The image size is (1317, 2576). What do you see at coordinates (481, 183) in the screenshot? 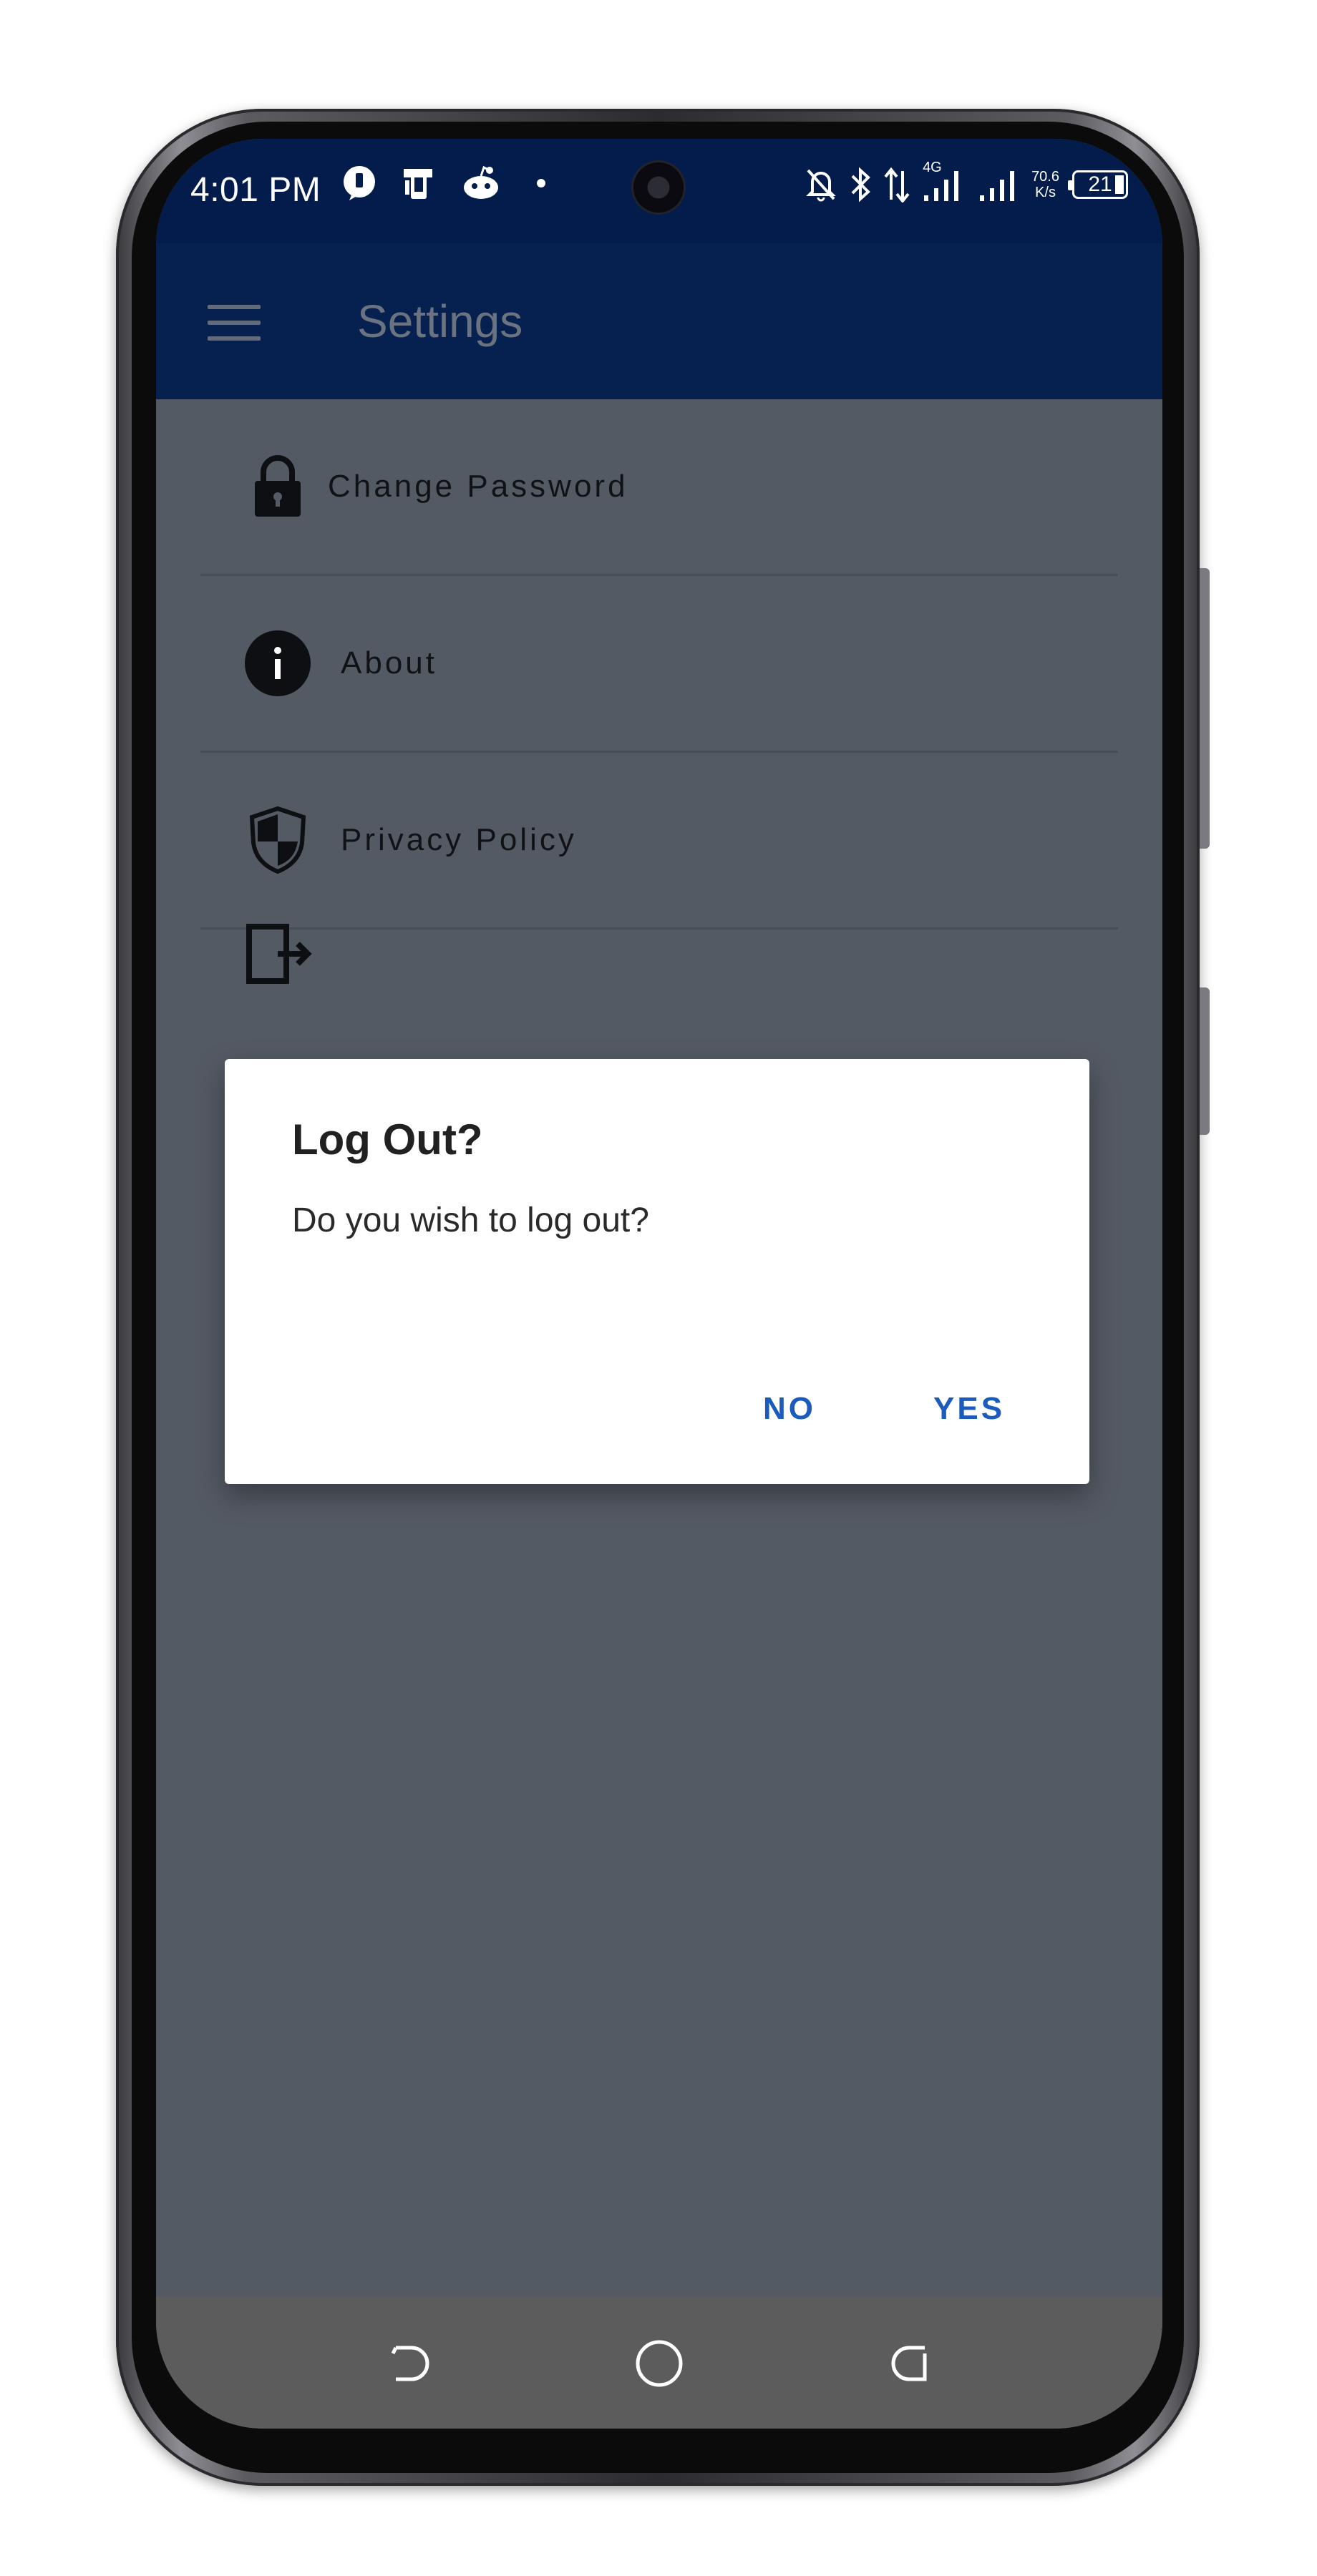
I see `reddit-icon` at bounding box center [481, 183].